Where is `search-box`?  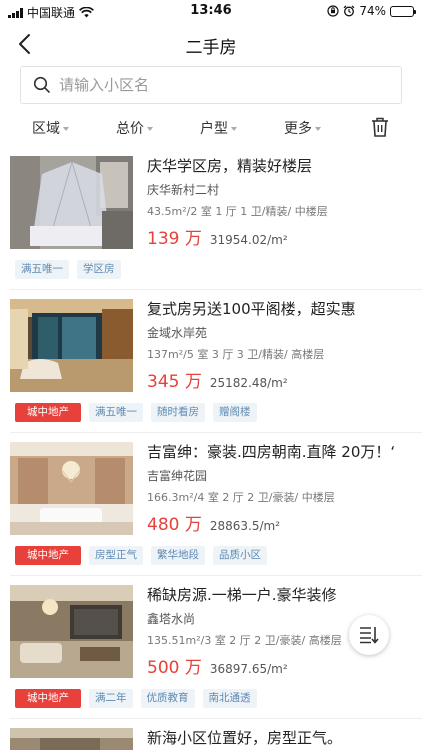
search-box is located at coordinates (211, 85).